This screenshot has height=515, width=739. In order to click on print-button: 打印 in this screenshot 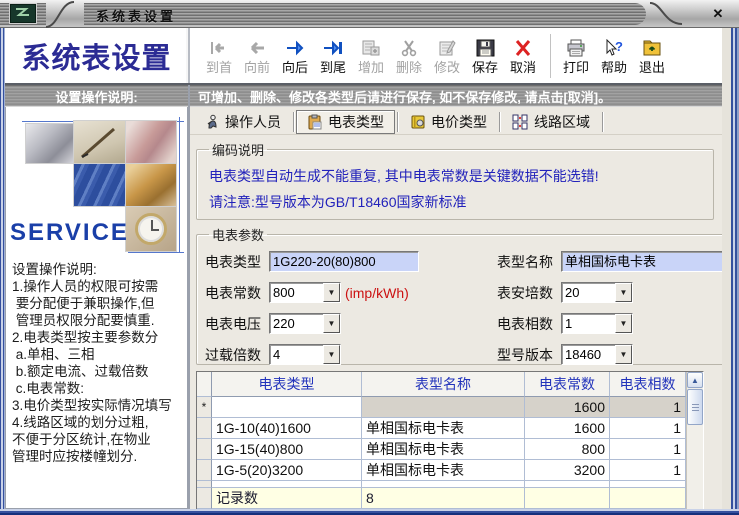, I will do `click(576, 56)`.